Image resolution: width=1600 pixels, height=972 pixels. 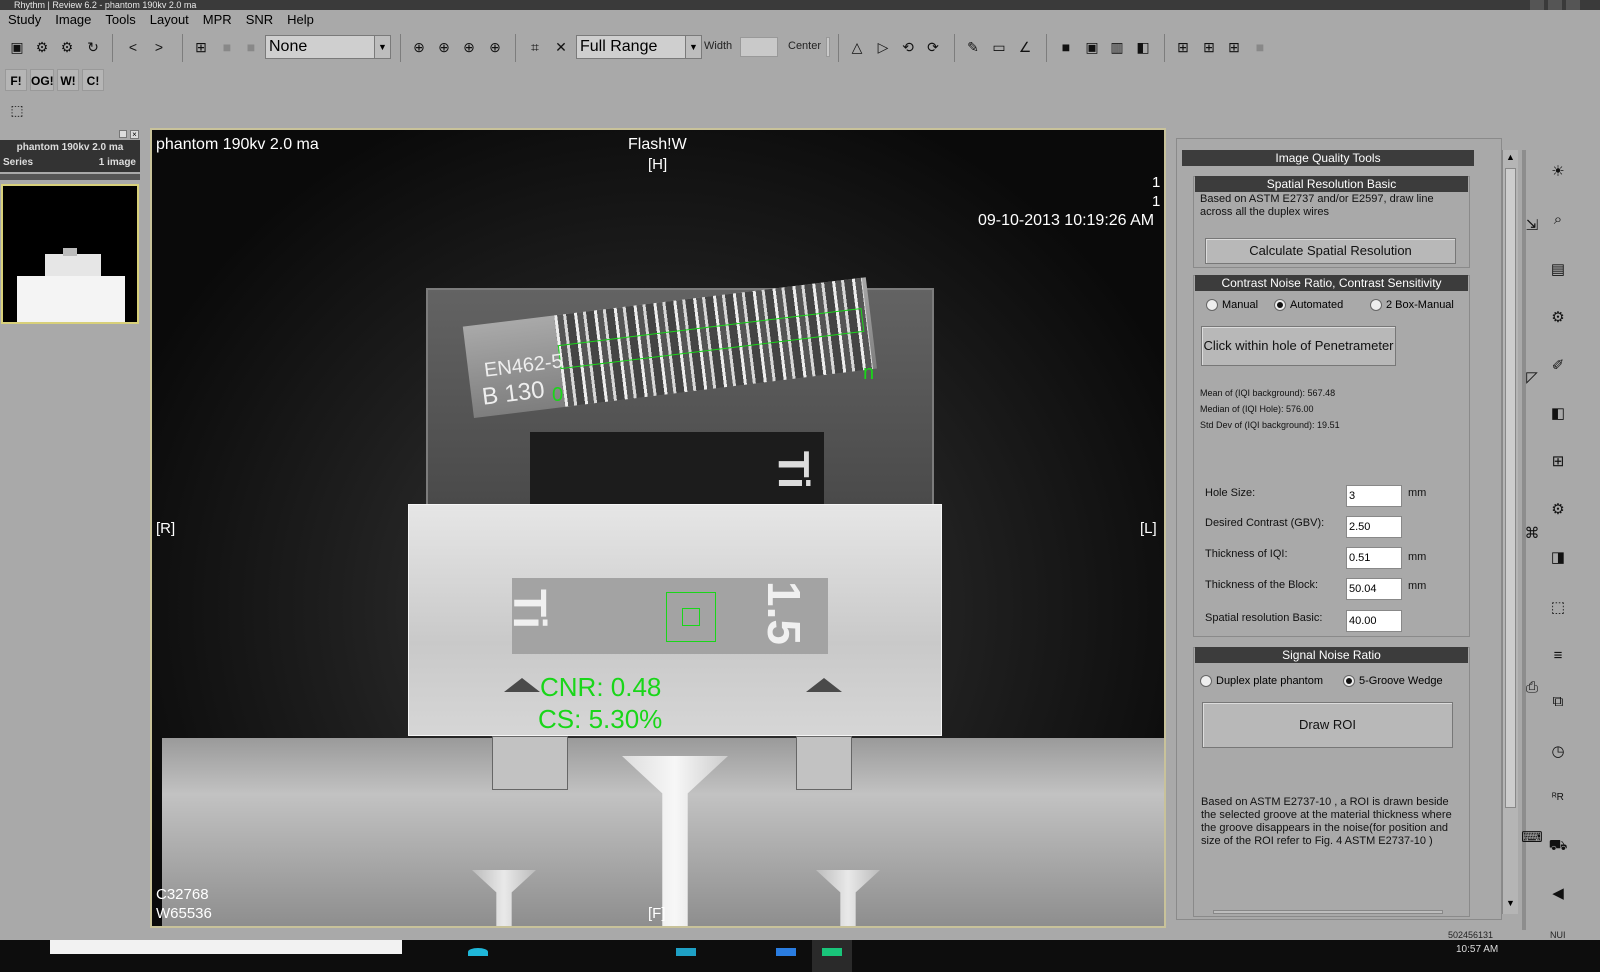 I want to click on magnifier-icon: ⌕, so click(x=1558, y=220).